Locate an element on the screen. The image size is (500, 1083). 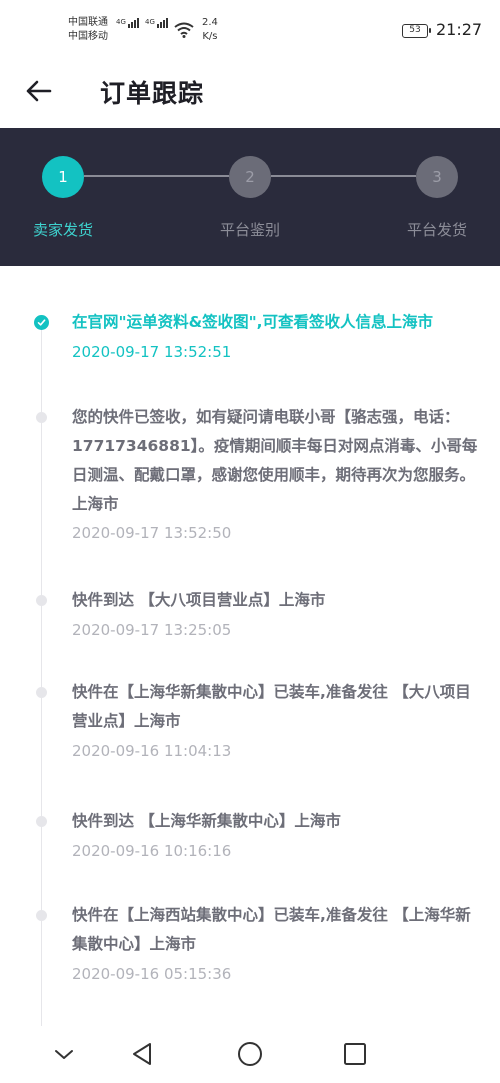
event-time: 2020-09-17 13:25:05 is located at coordinates (152, 630).